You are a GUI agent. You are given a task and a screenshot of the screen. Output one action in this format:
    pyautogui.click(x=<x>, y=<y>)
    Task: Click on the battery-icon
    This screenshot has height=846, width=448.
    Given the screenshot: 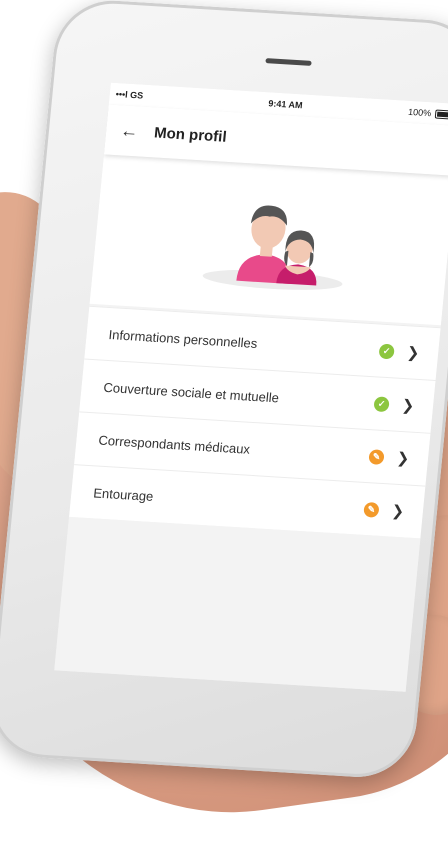 What is the action you would take?
    pyautogui.click(x=441, y=114)
    